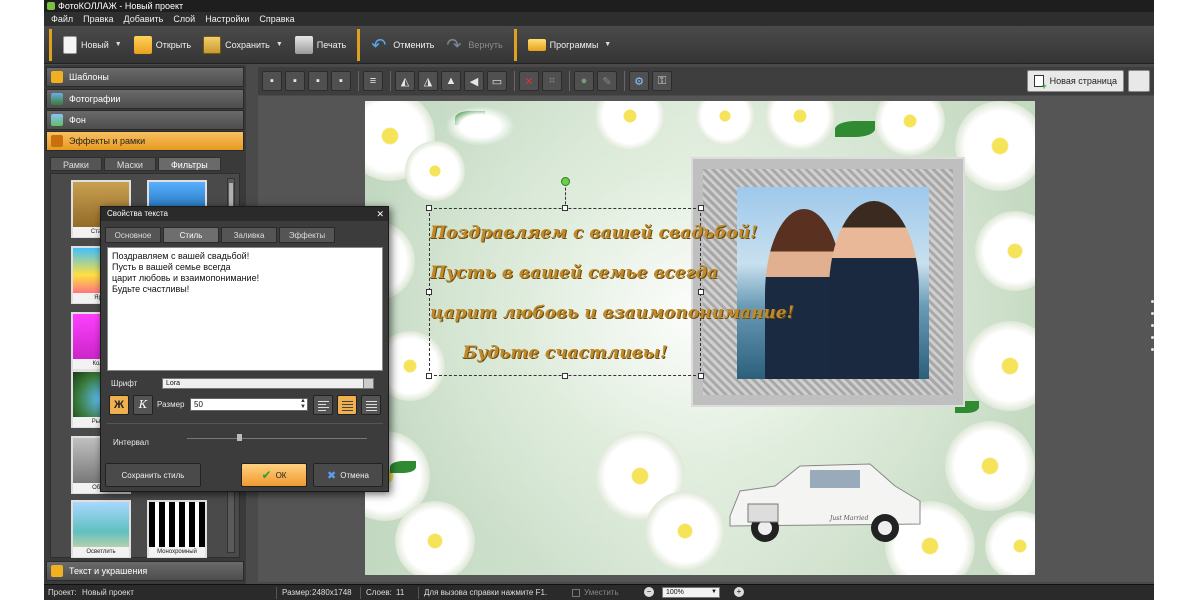  I want to click on editor-text-line: Поздравляем с вашей свадьбой!, so click(181, 256).